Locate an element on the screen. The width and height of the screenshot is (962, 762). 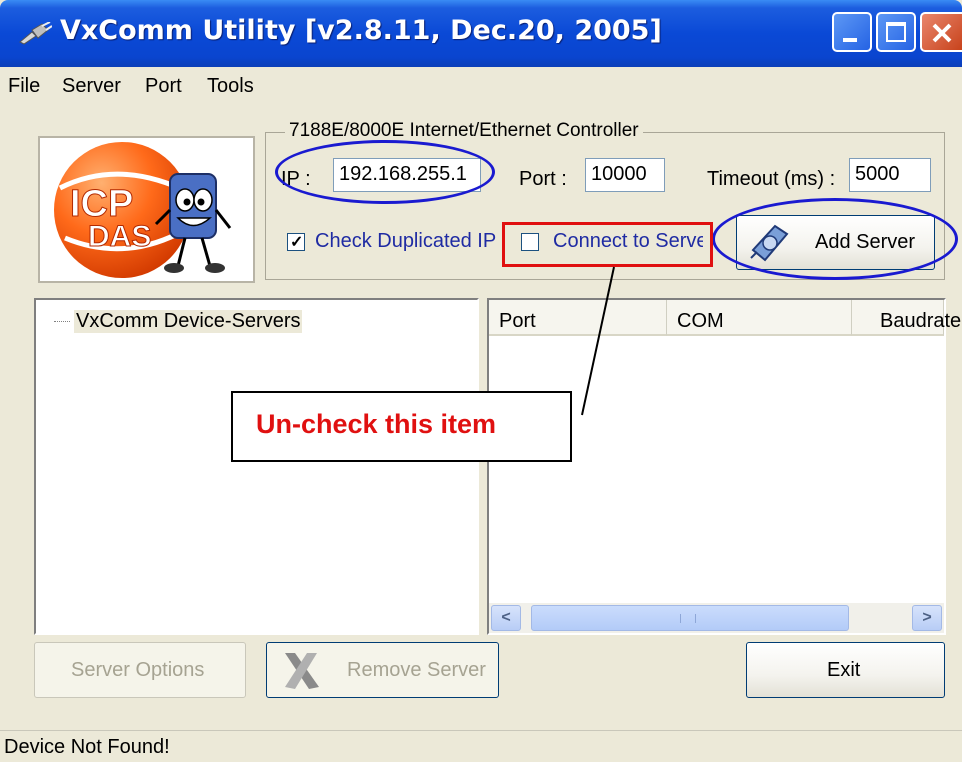
icp-das-logo: ICP DAS is located at coordinates (146, 209).